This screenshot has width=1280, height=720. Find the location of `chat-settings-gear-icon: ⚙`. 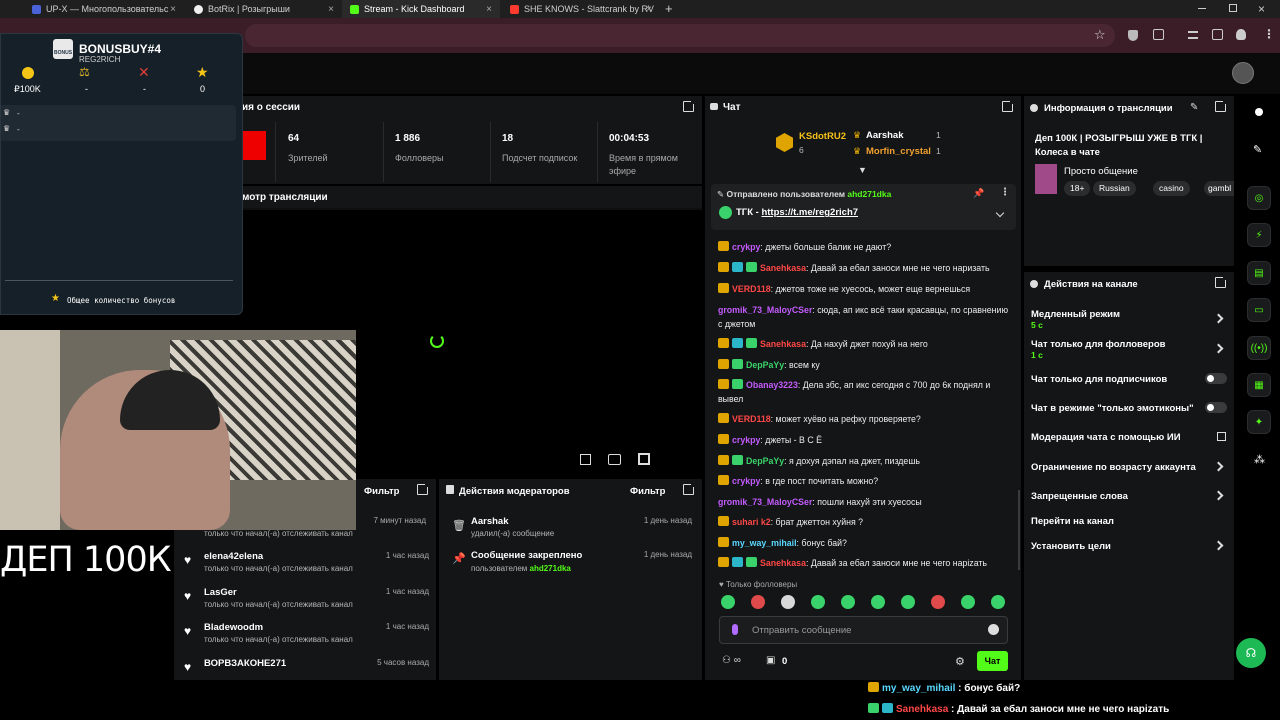

chat-settings-gear-icon: ⚙ is located at coordinates (960, 661).